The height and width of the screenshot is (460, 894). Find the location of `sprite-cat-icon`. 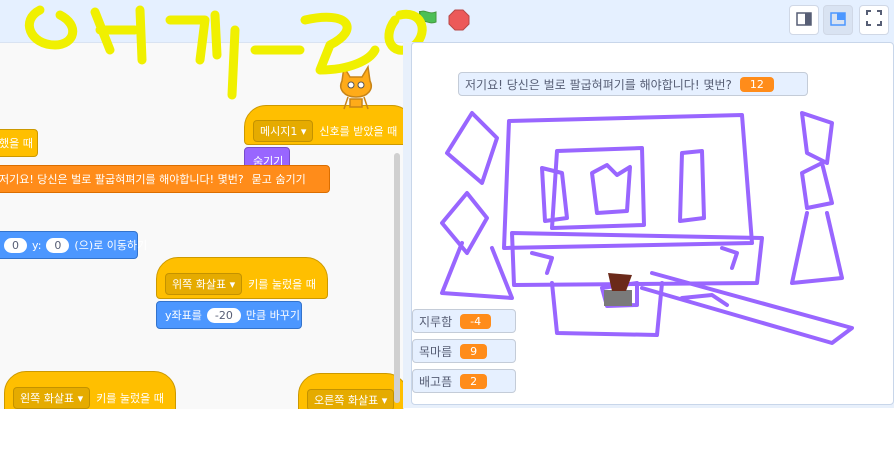

sprite-cat-icon is located at coordinates (356, 87).